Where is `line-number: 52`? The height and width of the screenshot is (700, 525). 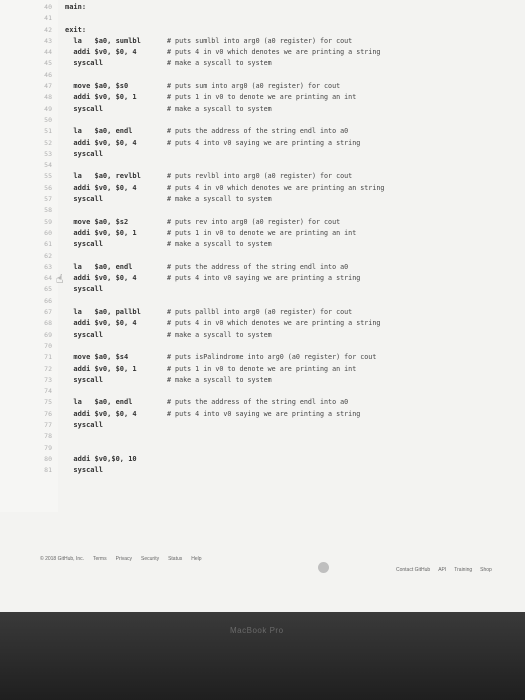
line-number: 52 is located at coordinates (45, 143).